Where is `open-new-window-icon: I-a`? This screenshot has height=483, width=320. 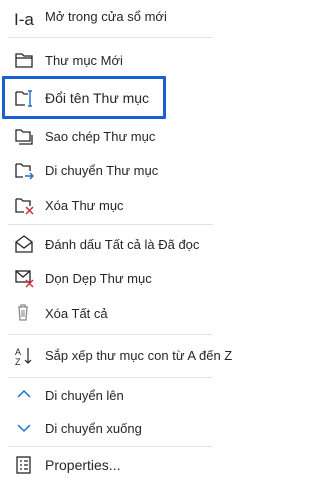
open-new-window-icon: I-a is located at coordinates (24, 19).